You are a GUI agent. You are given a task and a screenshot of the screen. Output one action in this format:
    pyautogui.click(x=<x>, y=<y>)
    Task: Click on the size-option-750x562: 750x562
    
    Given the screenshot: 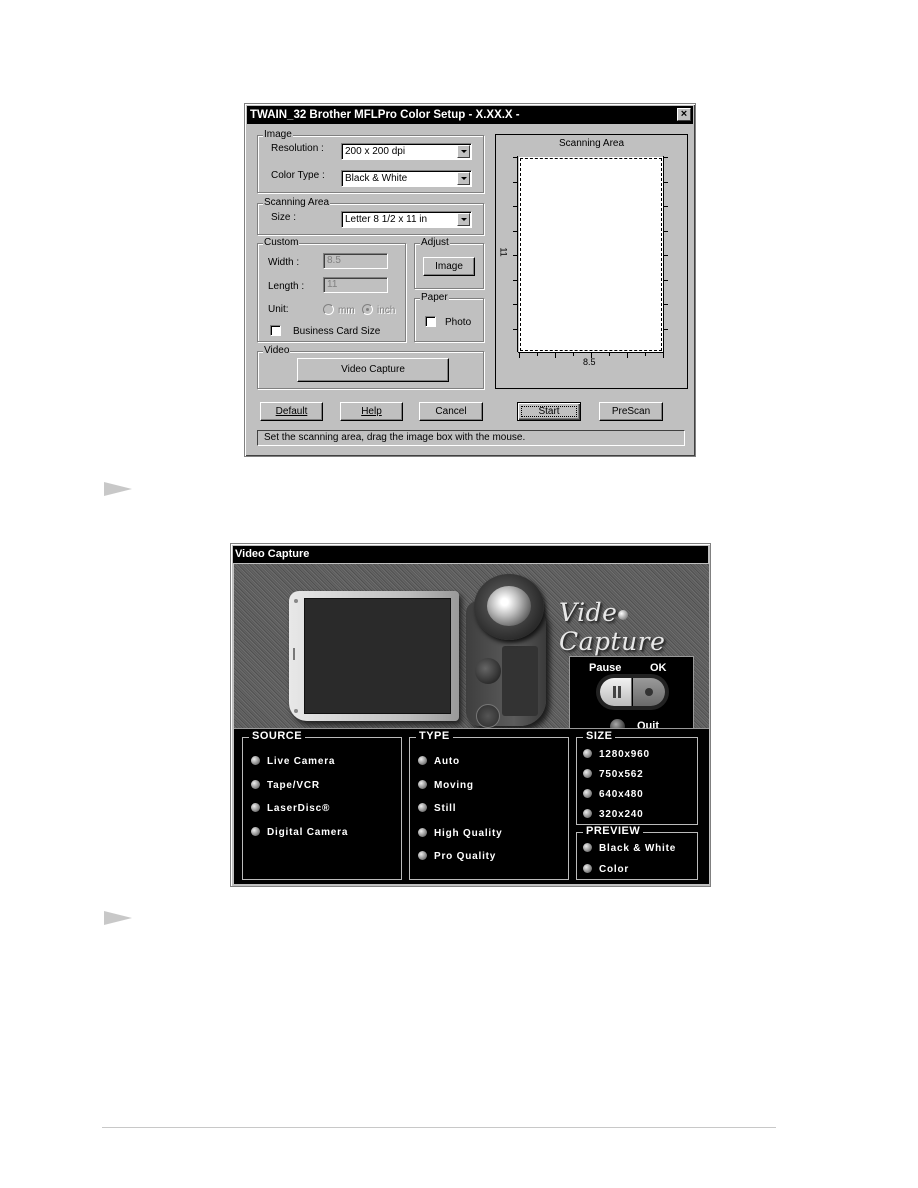 What is the action you would take?
    pyautogui.click(x=613, y=775)
    